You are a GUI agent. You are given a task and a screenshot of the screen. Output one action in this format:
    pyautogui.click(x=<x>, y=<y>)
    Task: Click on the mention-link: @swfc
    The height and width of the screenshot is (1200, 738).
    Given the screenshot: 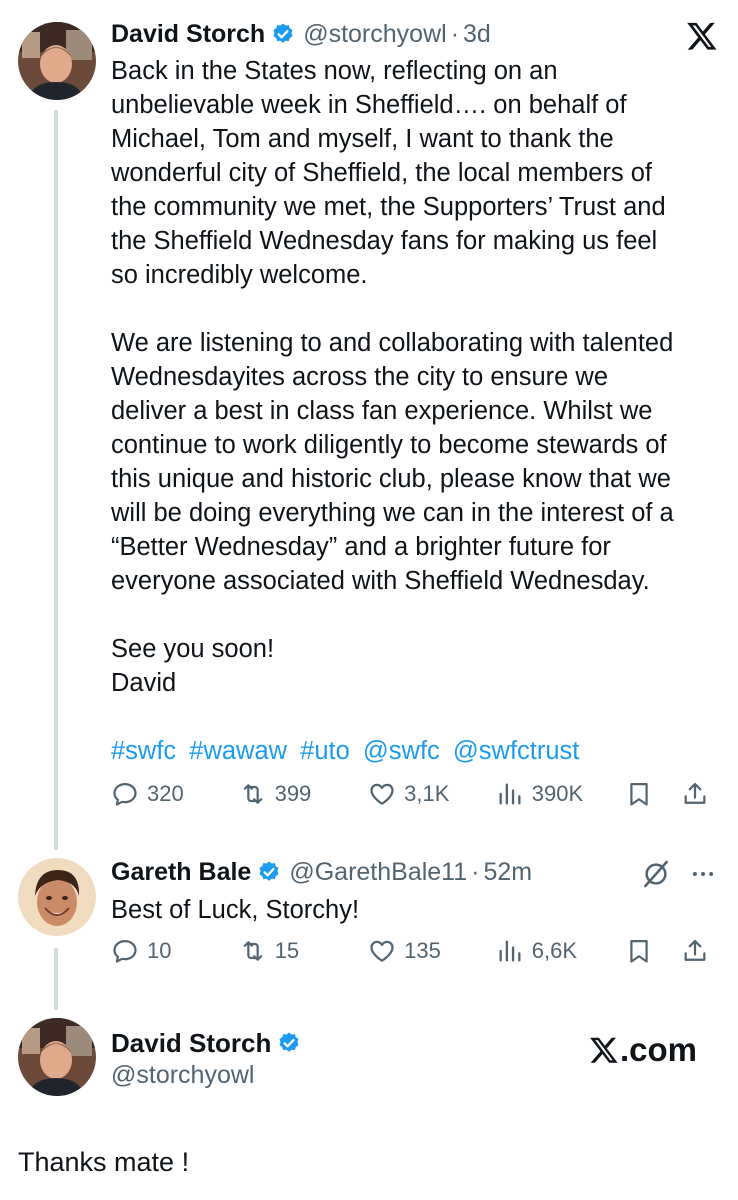 What is the action you would take?
    pyautogui.click(x=401, y=751)
    